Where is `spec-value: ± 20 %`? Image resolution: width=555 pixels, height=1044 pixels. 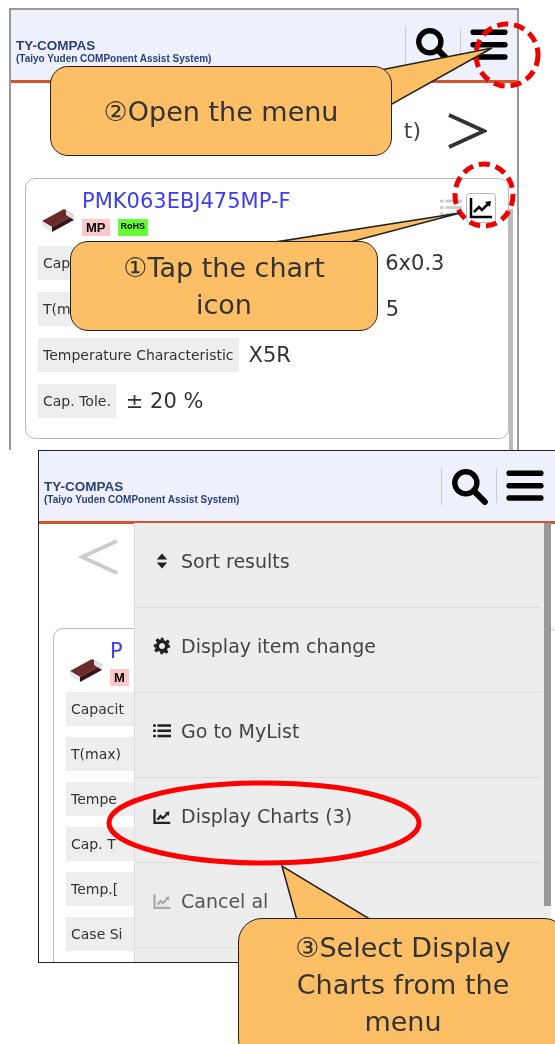 spec-value: ± 20 % is located at coordinates (164, 401).